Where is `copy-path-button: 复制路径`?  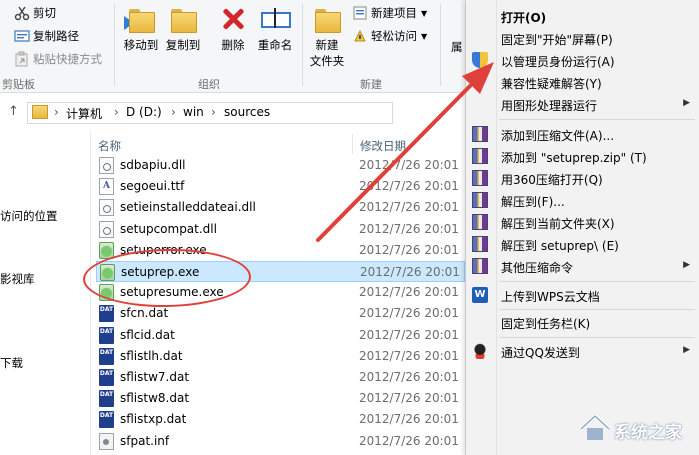
copy-path-button: 复制路径 is located at coordinates (46, 36).